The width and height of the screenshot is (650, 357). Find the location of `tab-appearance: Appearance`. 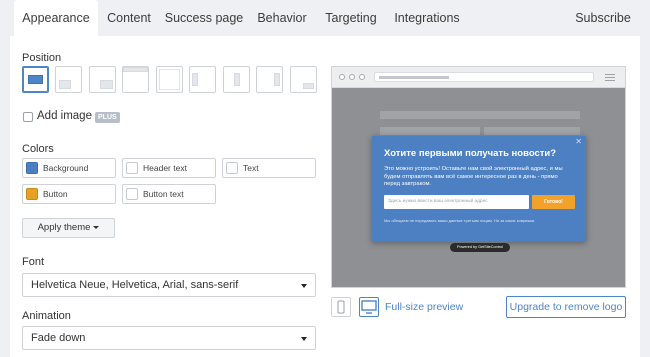

tab-appearance: Appearance is located at coordinates (56, 18).